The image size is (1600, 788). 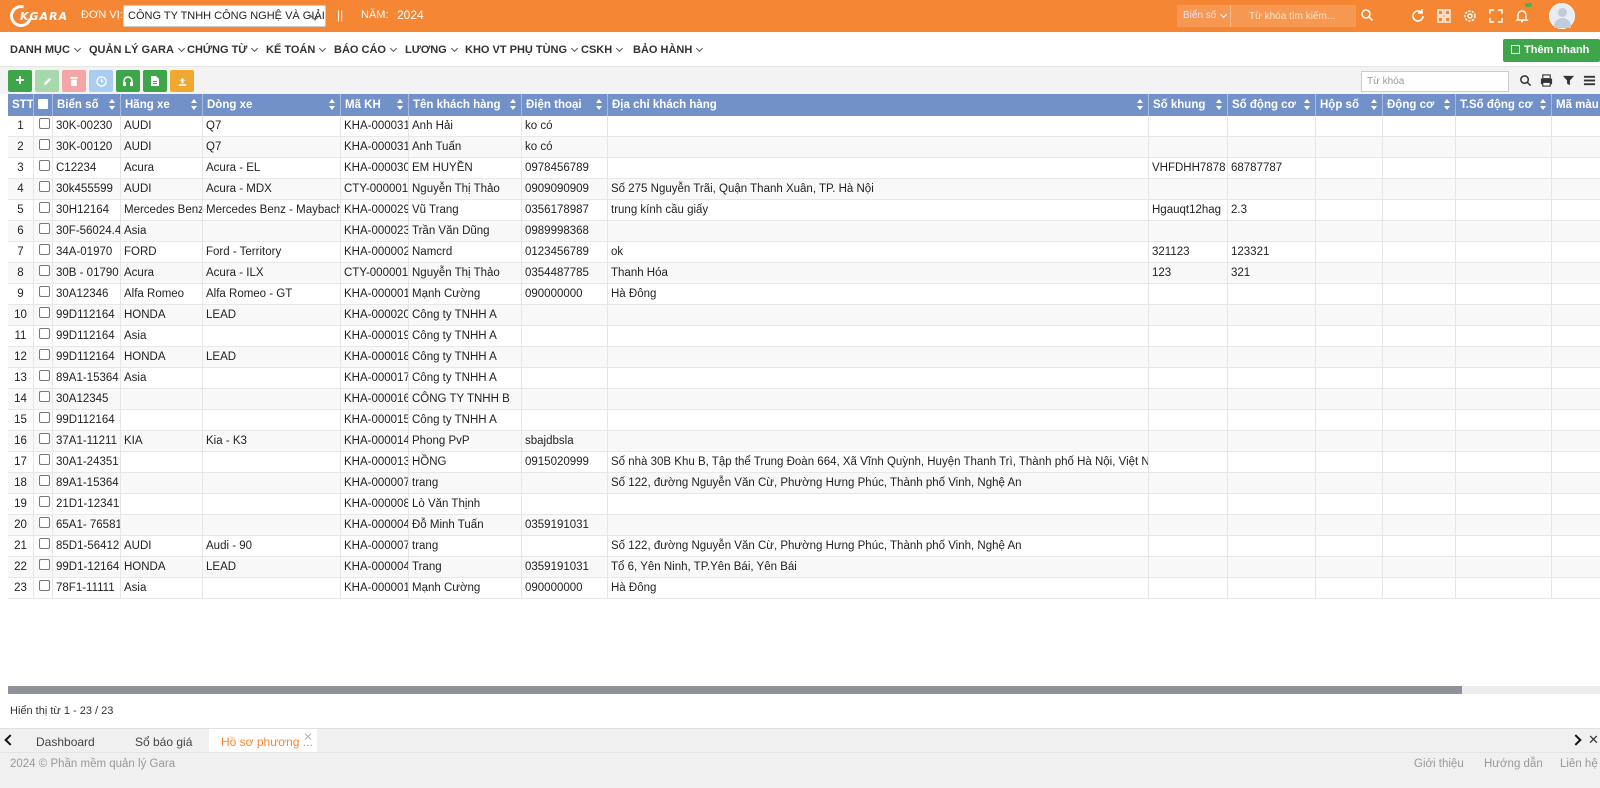 I want to click on quick-add-button: Thêm nhanh, so click(x=1551, y=57).